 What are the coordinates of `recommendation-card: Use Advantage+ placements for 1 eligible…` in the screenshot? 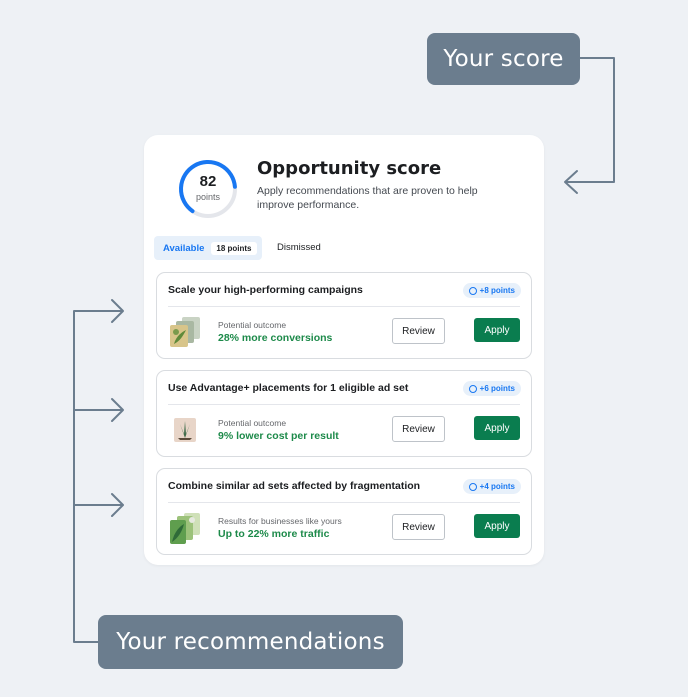 It's located at (344, 413).